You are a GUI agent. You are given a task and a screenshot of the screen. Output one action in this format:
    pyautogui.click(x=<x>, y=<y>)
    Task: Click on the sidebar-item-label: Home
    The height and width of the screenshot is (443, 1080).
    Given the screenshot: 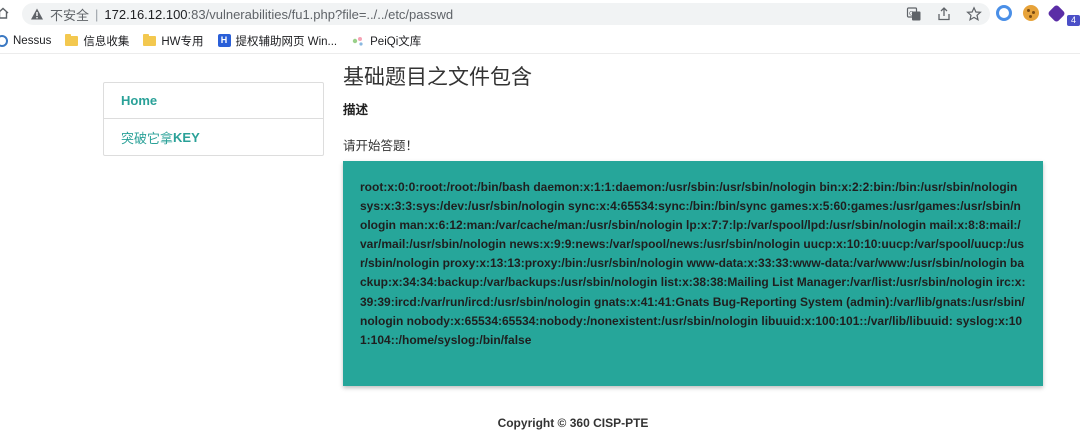 What is the action you would take?
    pyautogui.click(x=139, y=100)
    